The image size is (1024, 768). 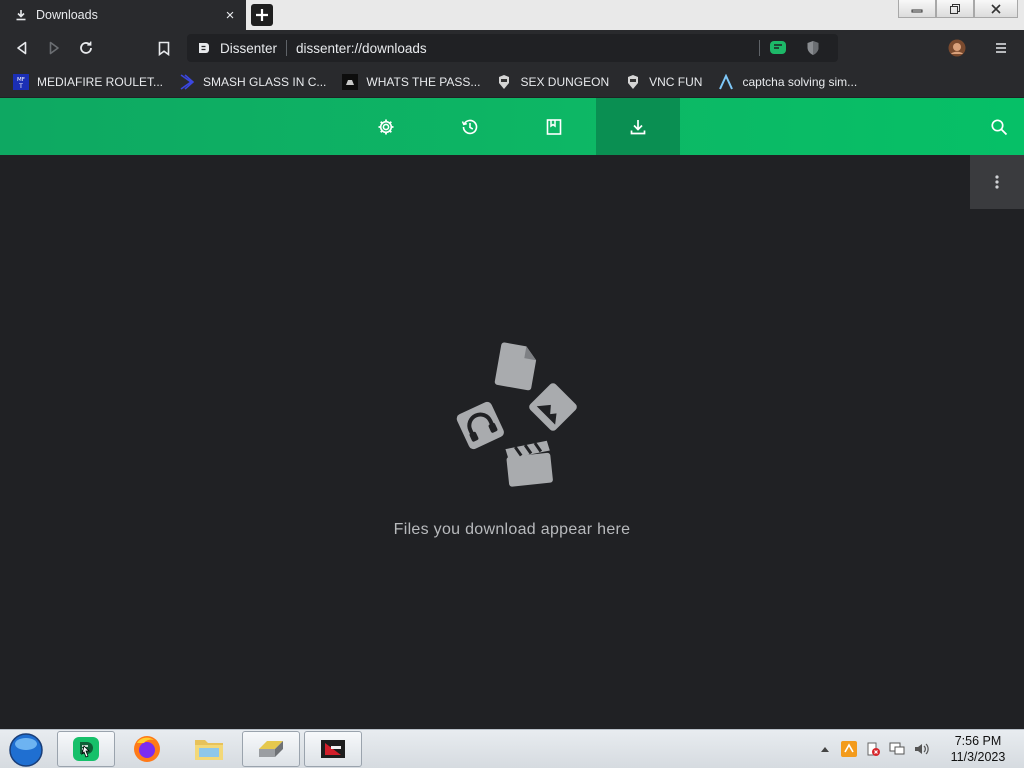 I want to click on shield-icon, so click(x=813, y=48).